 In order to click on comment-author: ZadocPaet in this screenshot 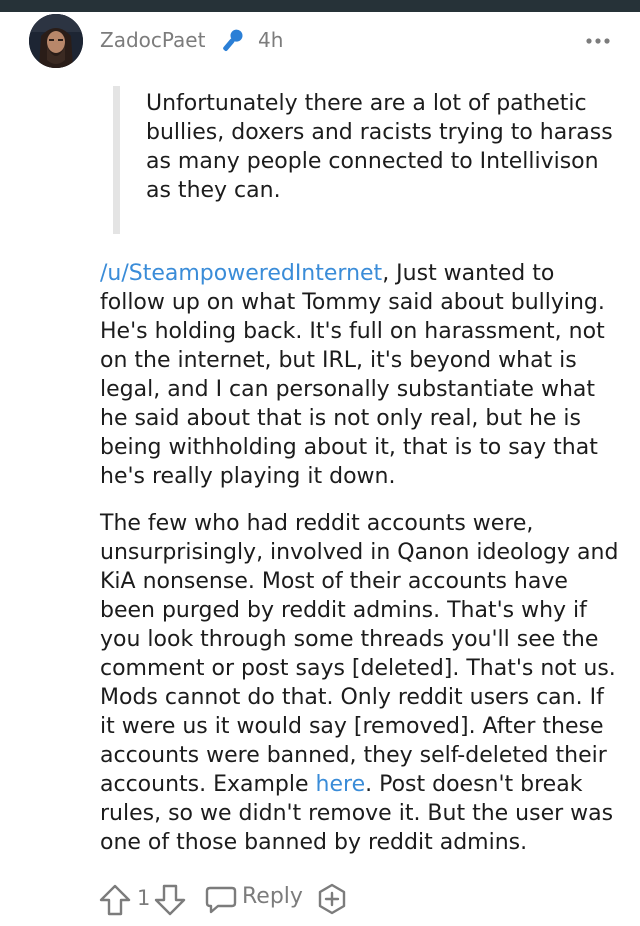, I will do `click(152, 40)`.